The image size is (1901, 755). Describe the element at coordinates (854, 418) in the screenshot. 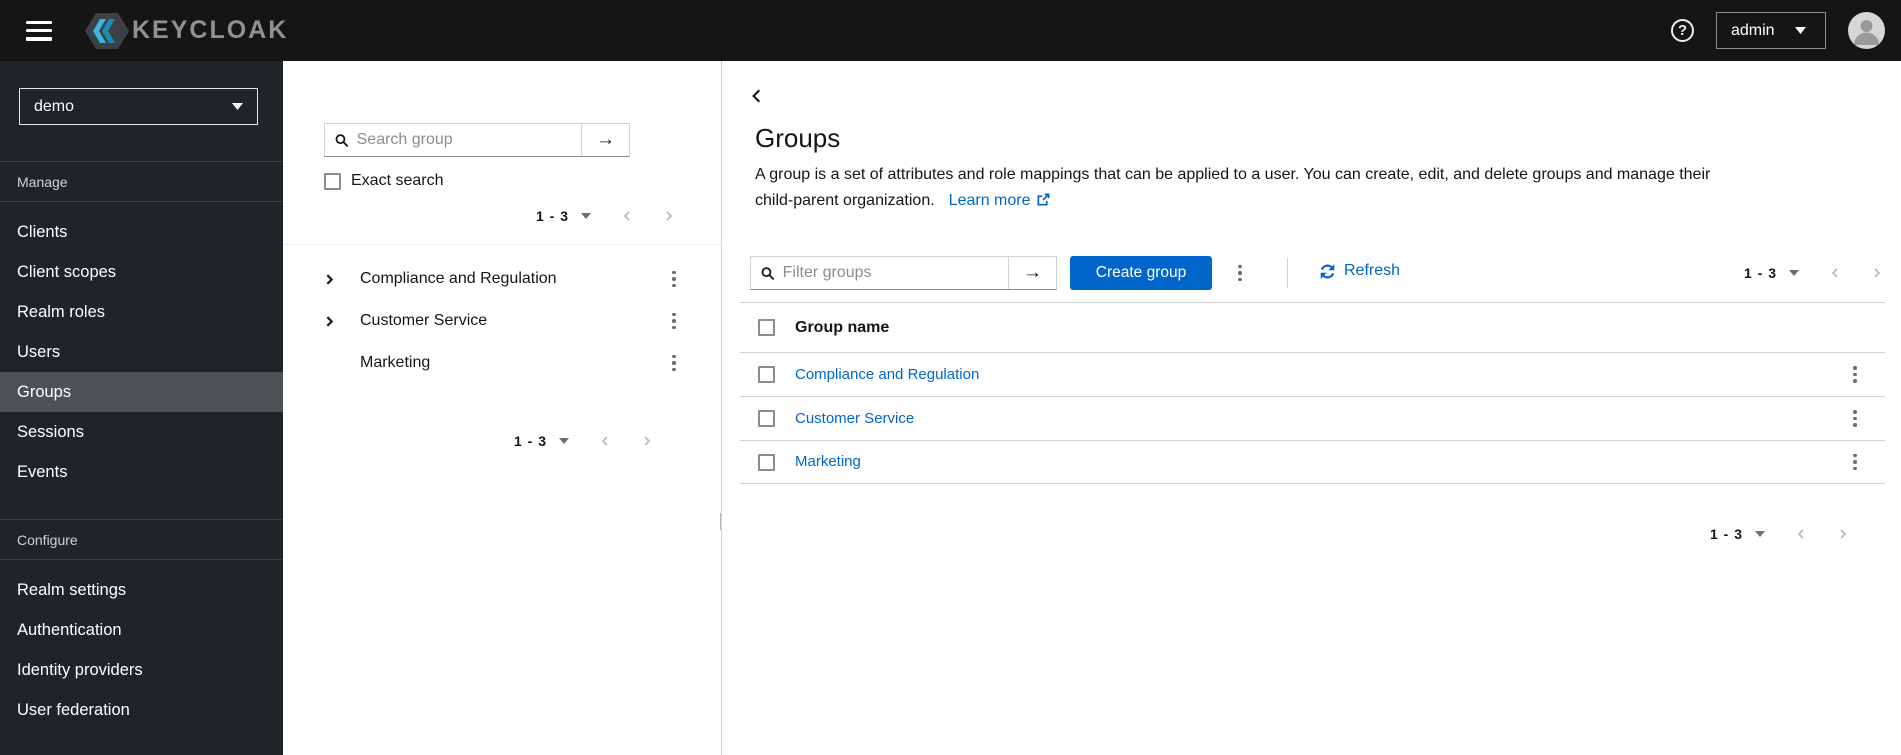

I see `group-link: Customer Service` at that location.